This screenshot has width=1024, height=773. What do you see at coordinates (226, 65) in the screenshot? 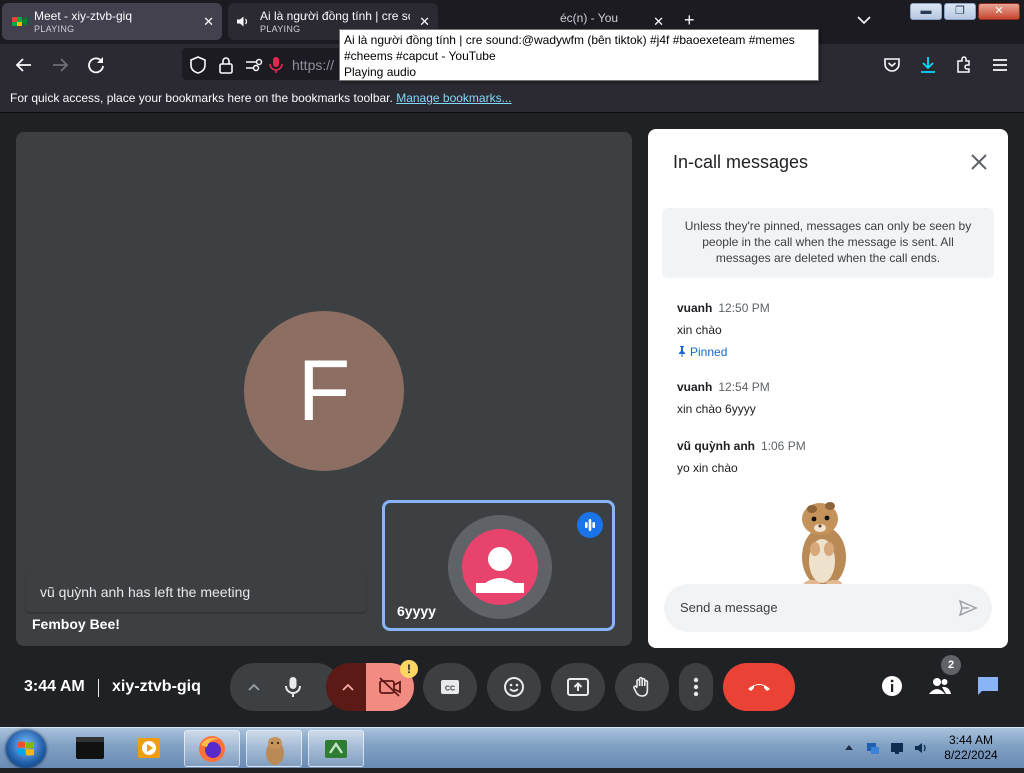
I see `lock-icon` at bounding box center [226, 65].